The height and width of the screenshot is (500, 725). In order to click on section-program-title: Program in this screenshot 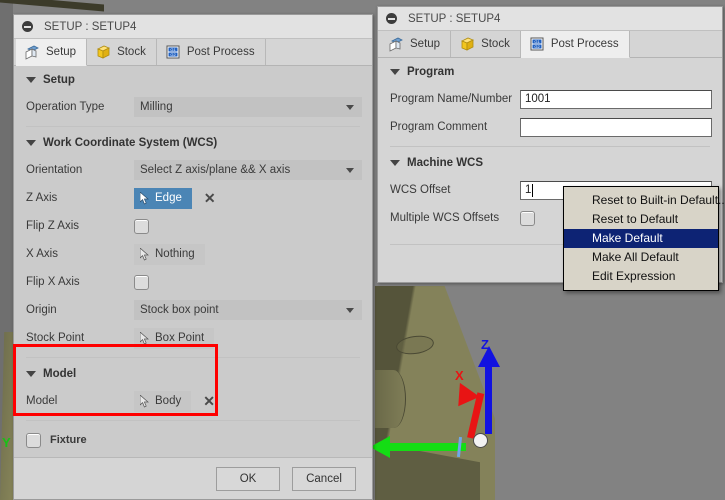, I will do `click(431, 72)`.